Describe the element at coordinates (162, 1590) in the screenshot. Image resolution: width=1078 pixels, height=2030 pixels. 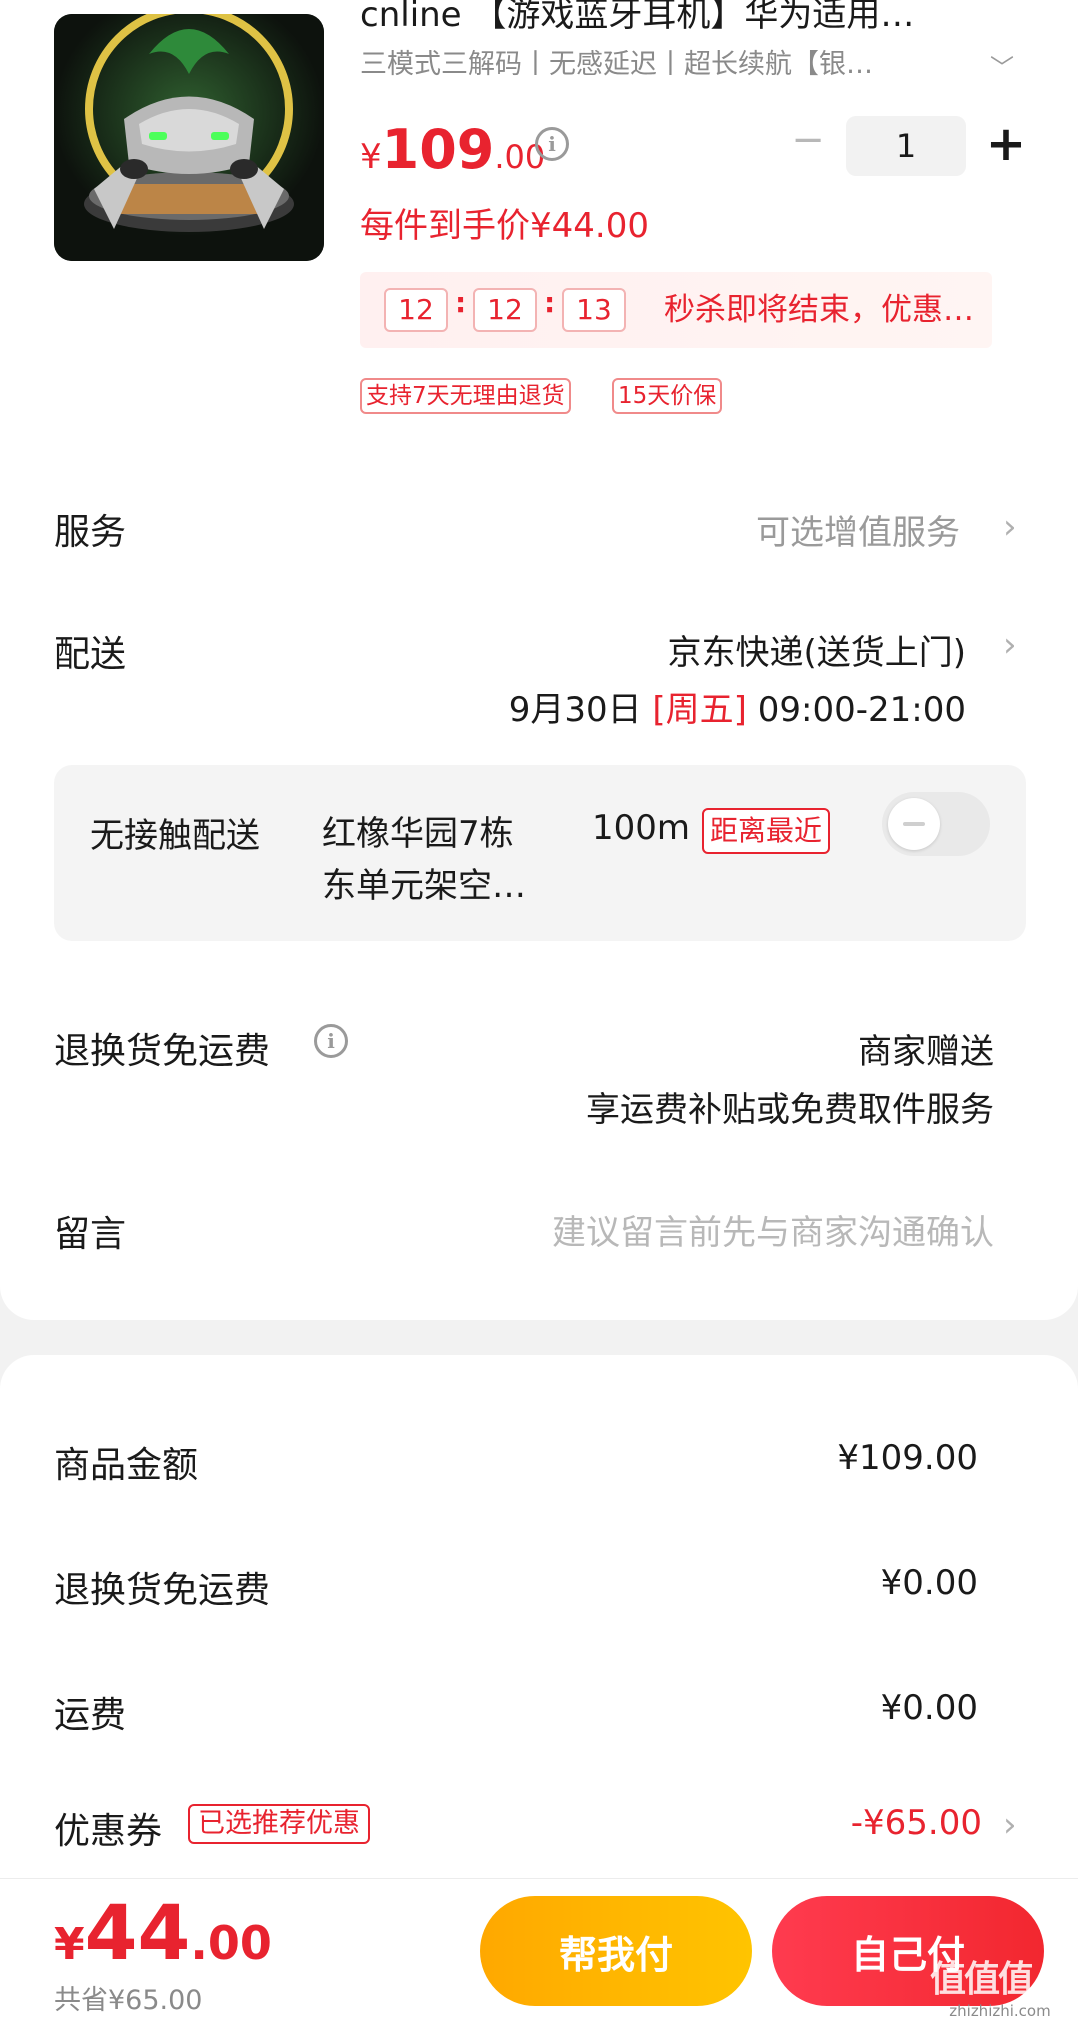
I see `return-freight-fee-label: 退换货免运费` at that location.